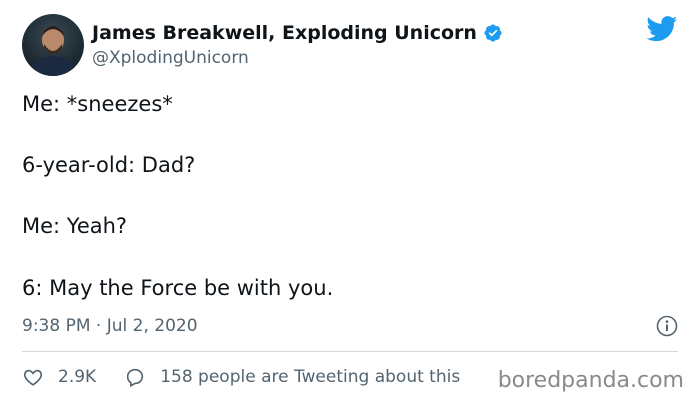 This screenshot has height=406, width=700. What do you see at coordinates (135, 378) in the screenshot?
I see `speech-bubble-icon` at bounding box center [135, 378].